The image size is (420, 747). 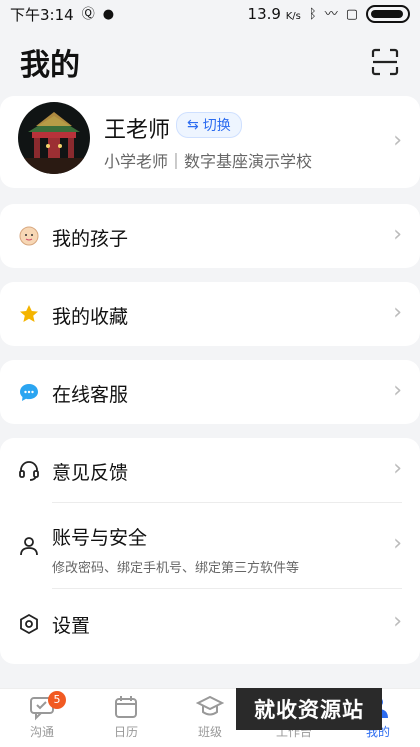 I want to click on baby-face-icon, so click(x=29, y=236).